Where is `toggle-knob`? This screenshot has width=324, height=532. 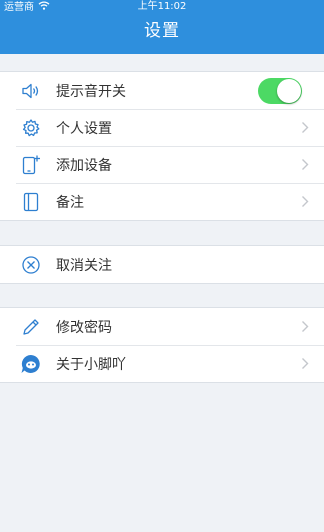 toggle-knob is located at coordinates (289, 90).